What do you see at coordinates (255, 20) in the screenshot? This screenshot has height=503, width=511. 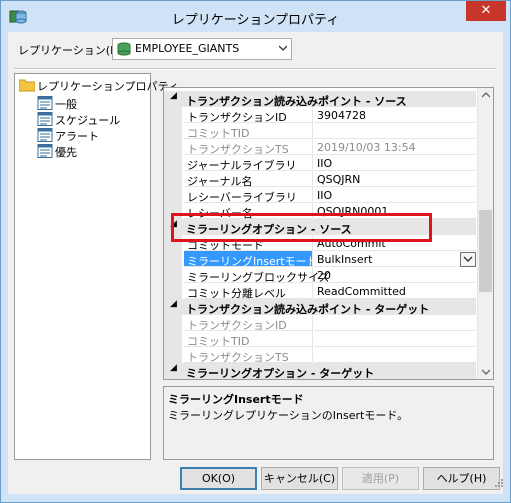 I see `window-title: レプリケーションプロパティ` at bounding box center [255, 20].